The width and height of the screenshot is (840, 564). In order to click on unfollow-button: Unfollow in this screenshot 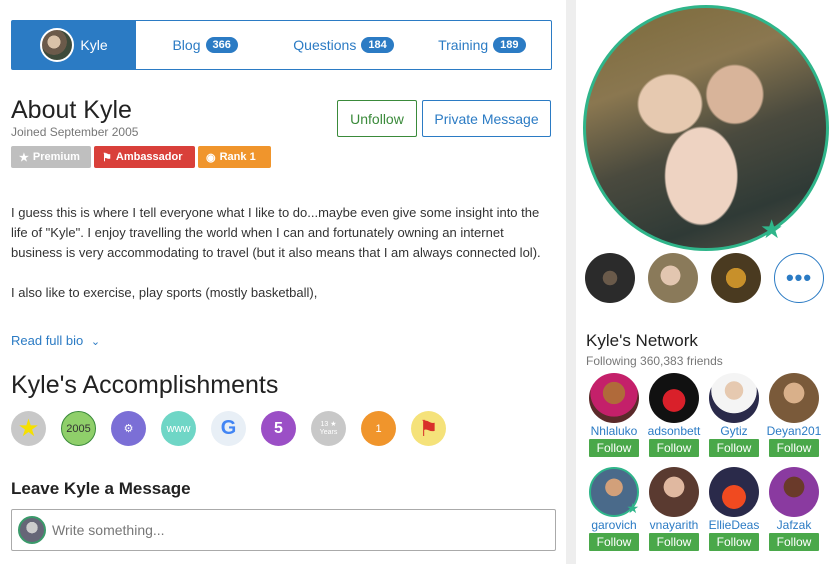, I will do `click(377, 118)`.